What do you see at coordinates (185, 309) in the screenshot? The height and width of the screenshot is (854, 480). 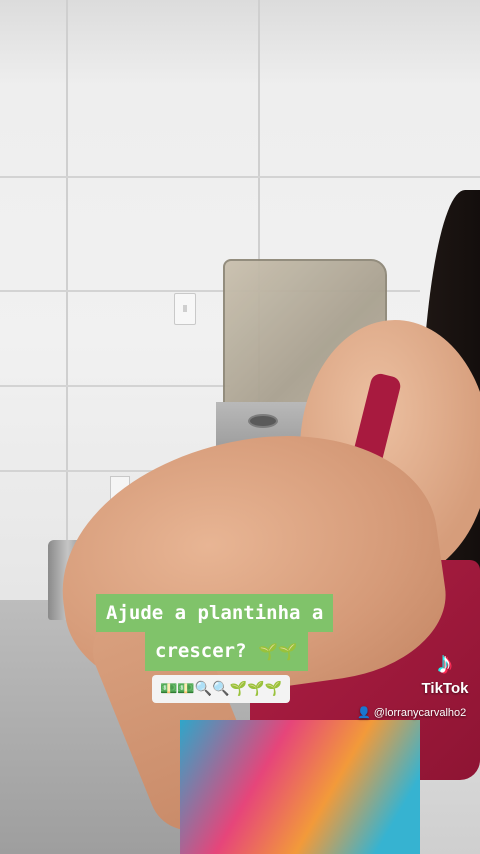 I see `light-switch` at bounding box center [185, 309].